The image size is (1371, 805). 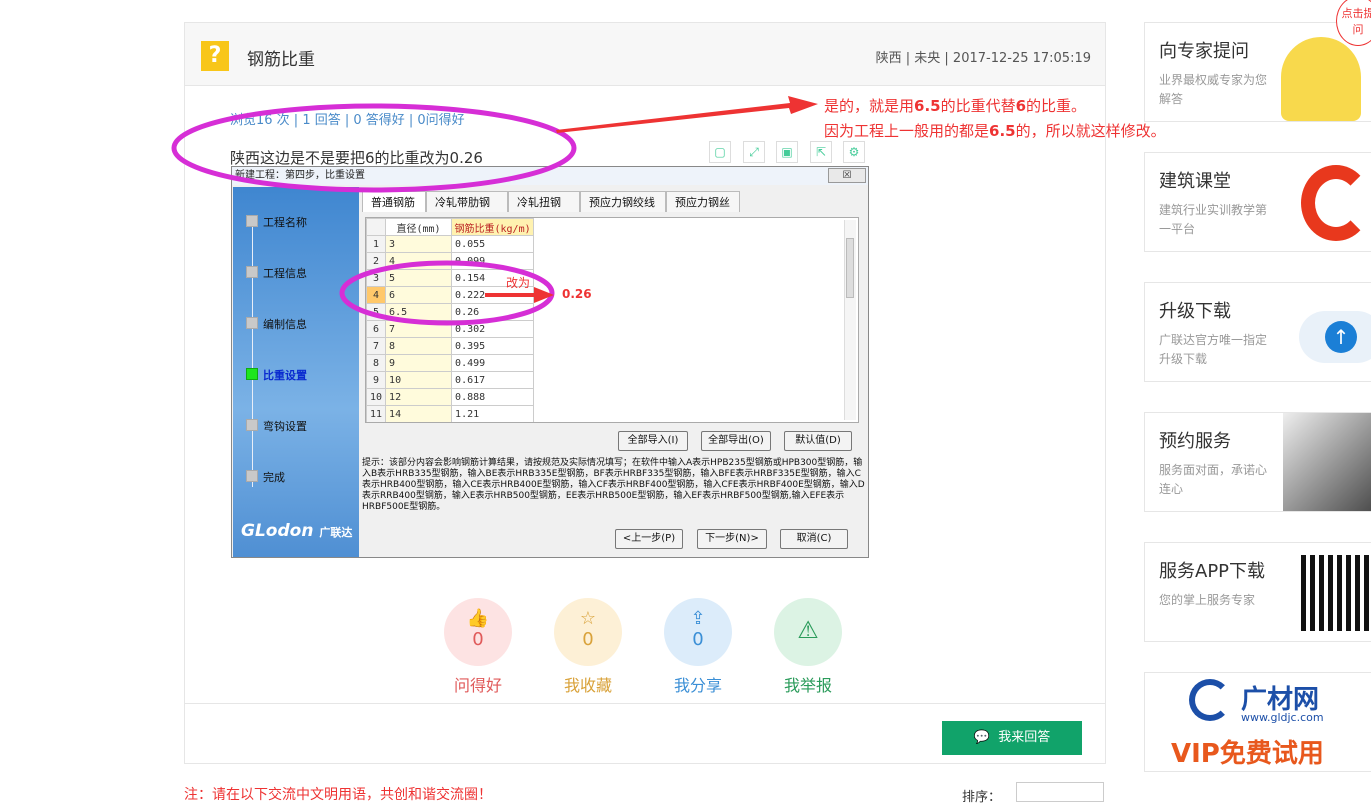 What do you see at coordinates (1213, 89) in the screenshot?
I see `sidebar-card-sub: 业界最权威专家为您解答` at bounding box center [1213, 89].